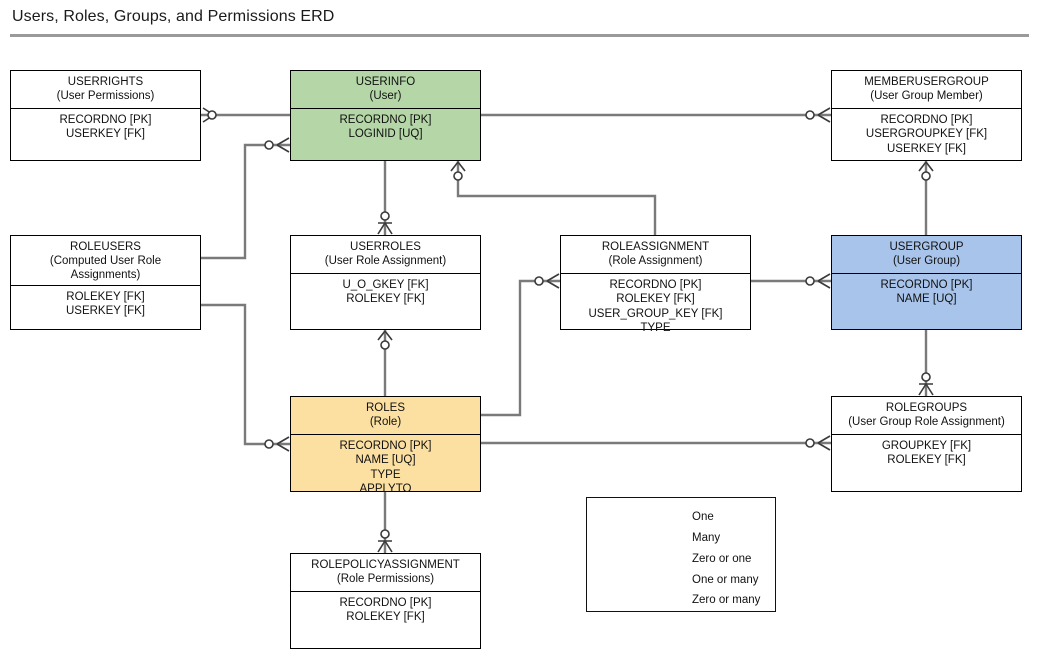  I want to click on entity-header: ROLEASSIGNMENT (Role Assignment), so click(655, 255).